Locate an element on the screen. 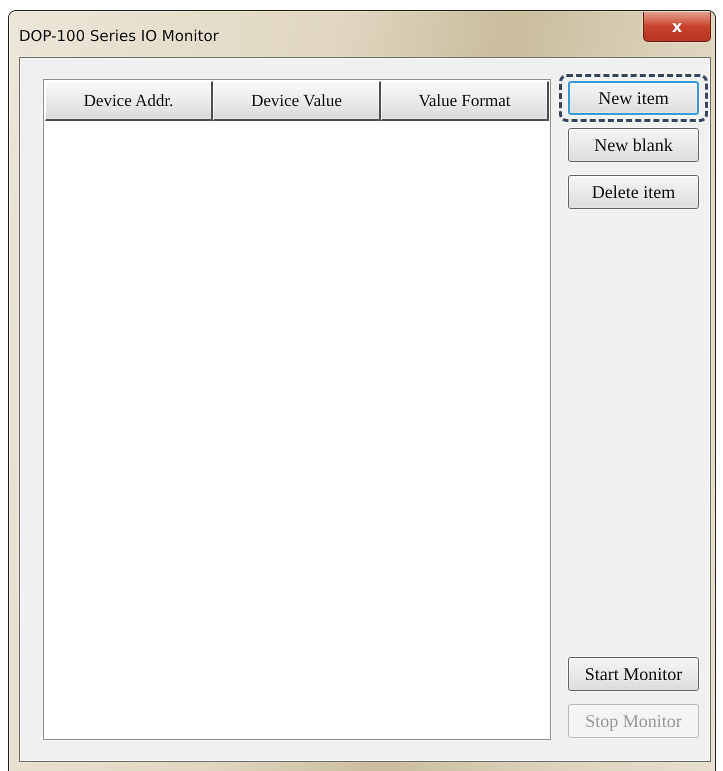 Image resolution: width=723 pixels, height=771 pixels. column-header: Value Format is located at coordinates (465, 101).